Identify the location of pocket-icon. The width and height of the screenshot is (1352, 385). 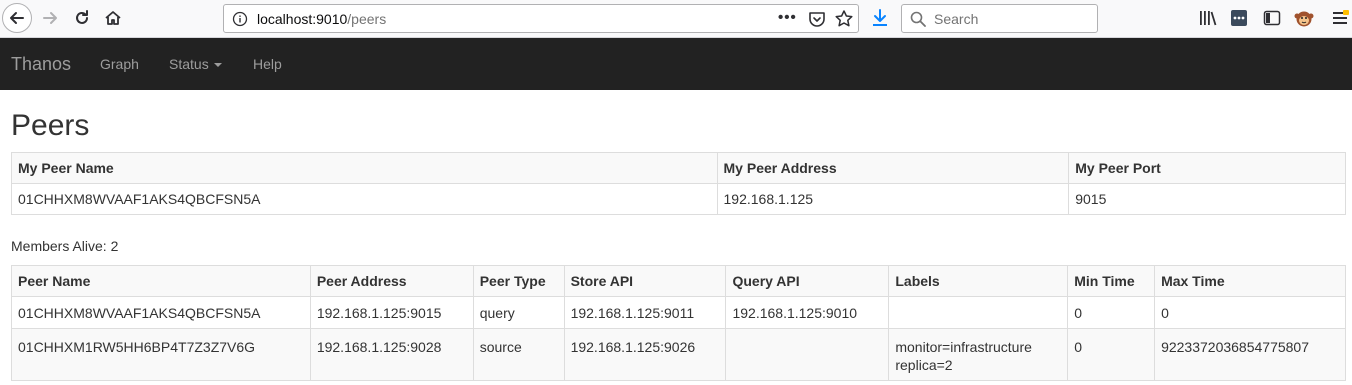
(817, 21).